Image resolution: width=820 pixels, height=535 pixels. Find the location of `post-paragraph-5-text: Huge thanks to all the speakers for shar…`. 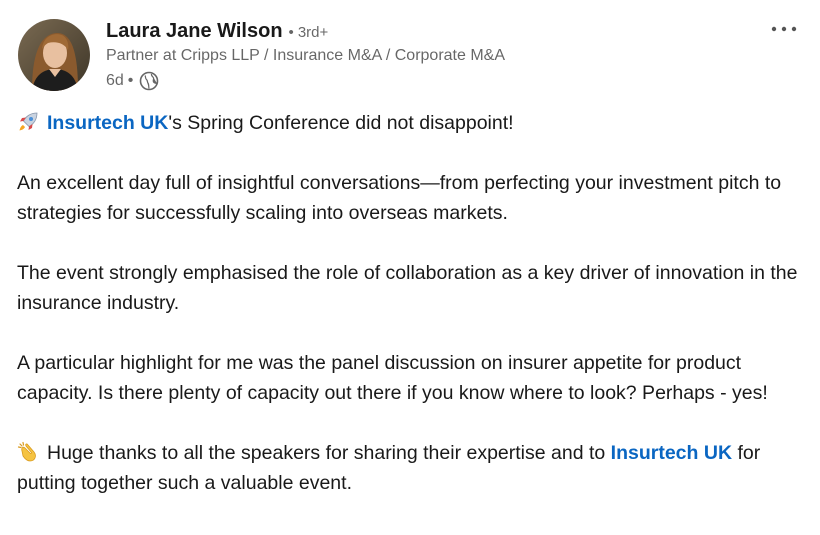

post-paragraph-5-text: Huge thanks to all the speakers for shar… is located at coordinates (326, 453).